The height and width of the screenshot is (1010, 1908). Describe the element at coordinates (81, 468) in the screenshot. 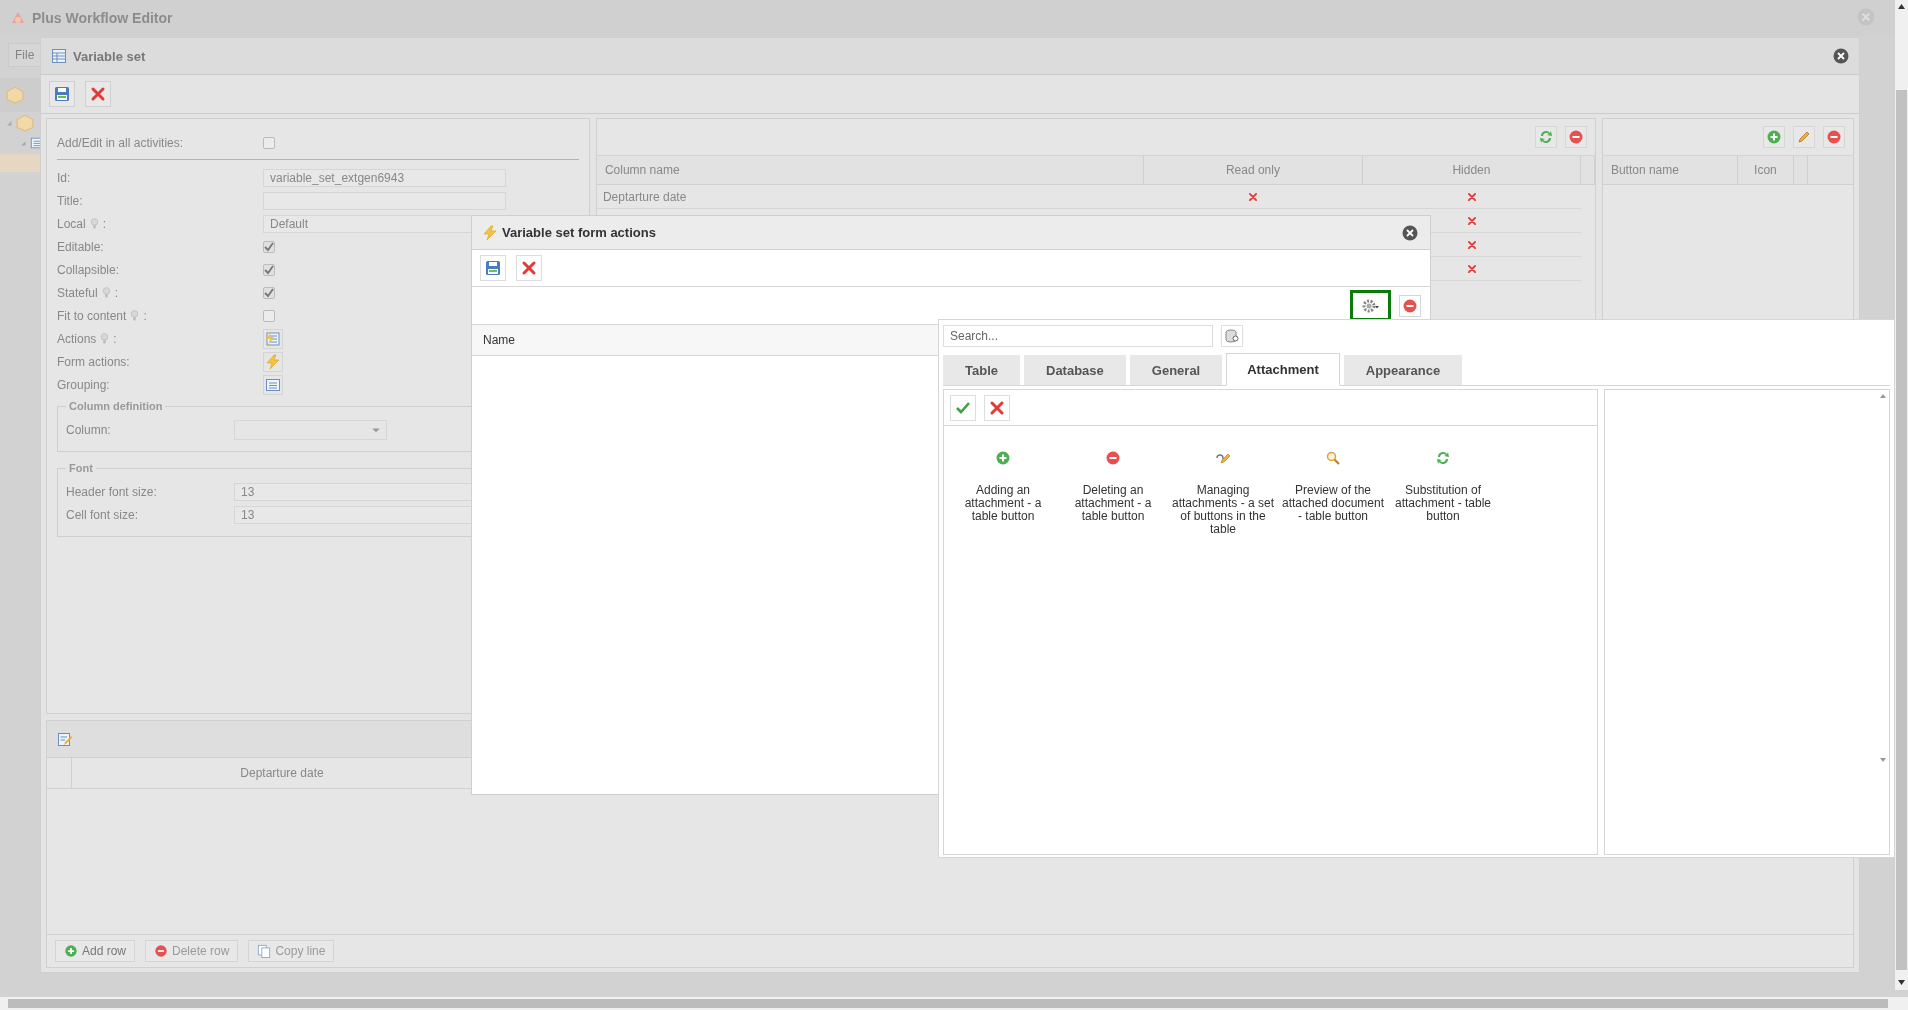

I see `group-legend: Font` at that location.